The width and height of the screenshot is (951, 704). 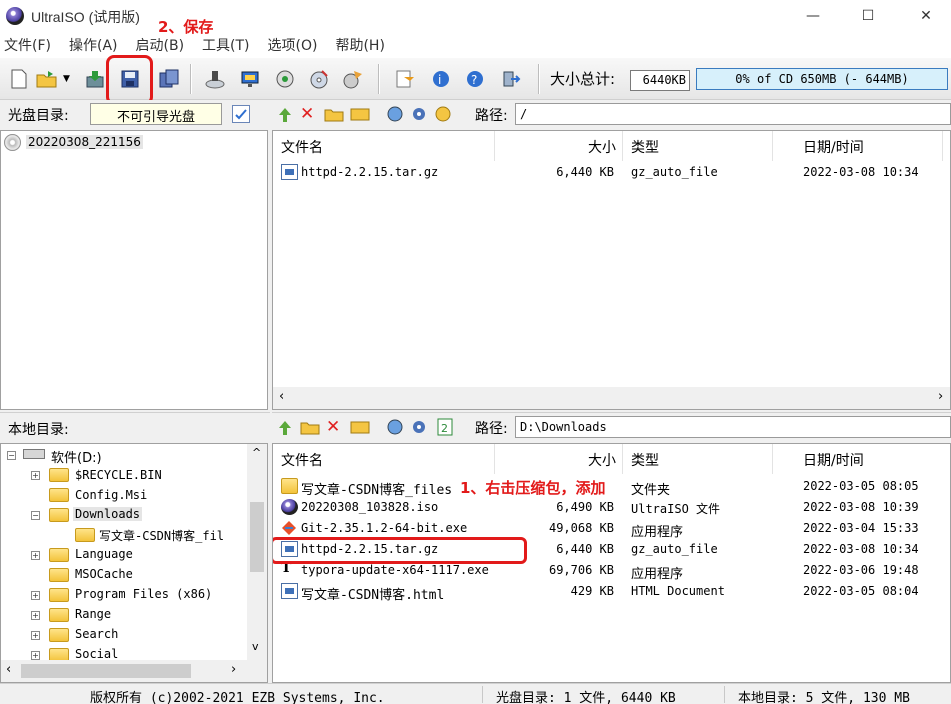 What do you see at coordinates (946, 146) in the screenshot?
I see `col-extra: I` at bounding box center [946, 146].